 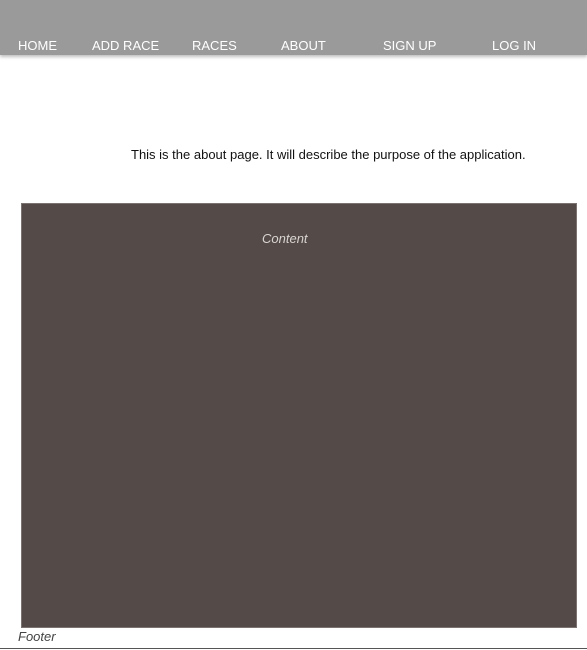 What do you see at coordinates (37, 45) in the screenshot?
I see `nav-home-link: HOME` at bounding box center [37, 45].